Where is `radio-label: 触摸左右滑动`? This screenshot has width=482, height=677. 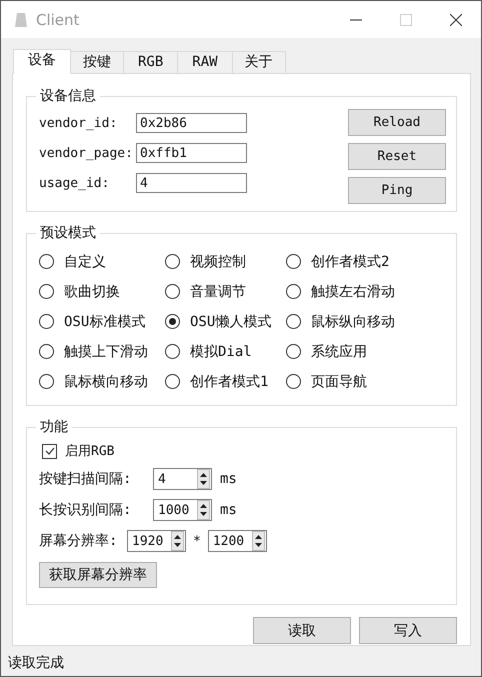
radio-label: 触摸左右滑动 is located at coordinates (353, 291).